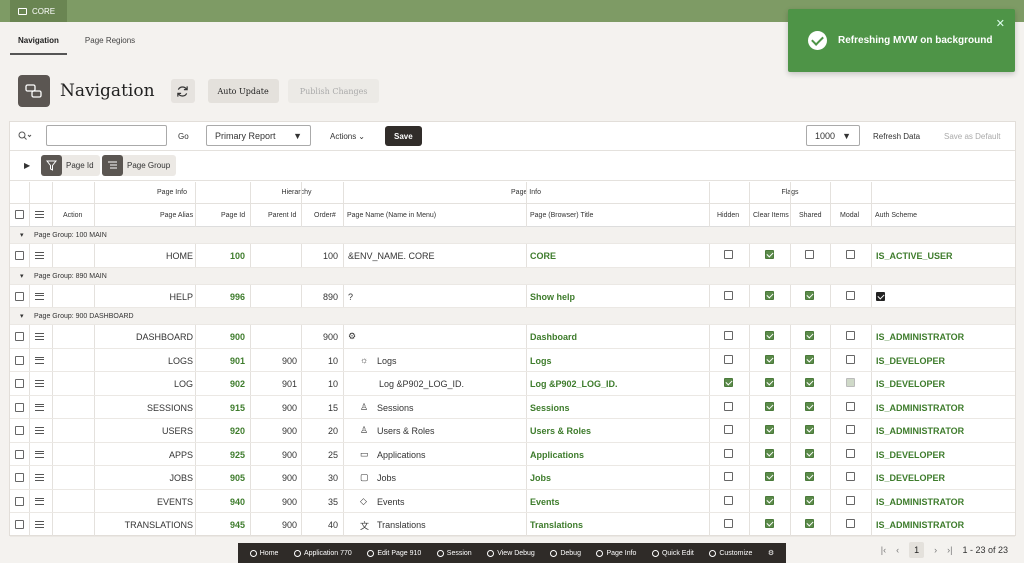 The image size is (1024, 563). Describe the element at coordinates (771, 215) in the screenshot. I see `col-clear-items: Clear Items` at that location.